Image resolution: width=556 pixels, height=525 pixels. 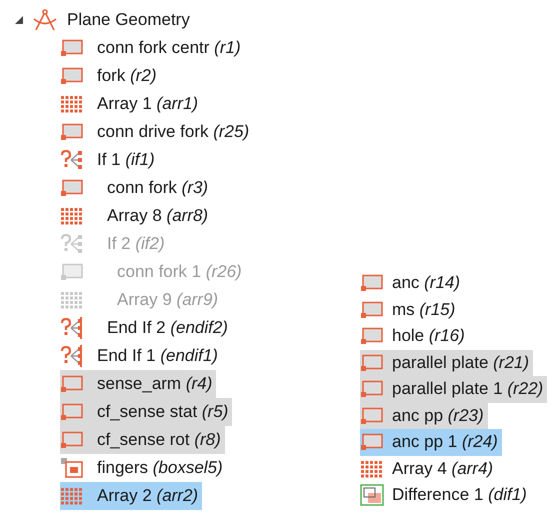 I want to click on expand-icon, so click(x=19, y=20).